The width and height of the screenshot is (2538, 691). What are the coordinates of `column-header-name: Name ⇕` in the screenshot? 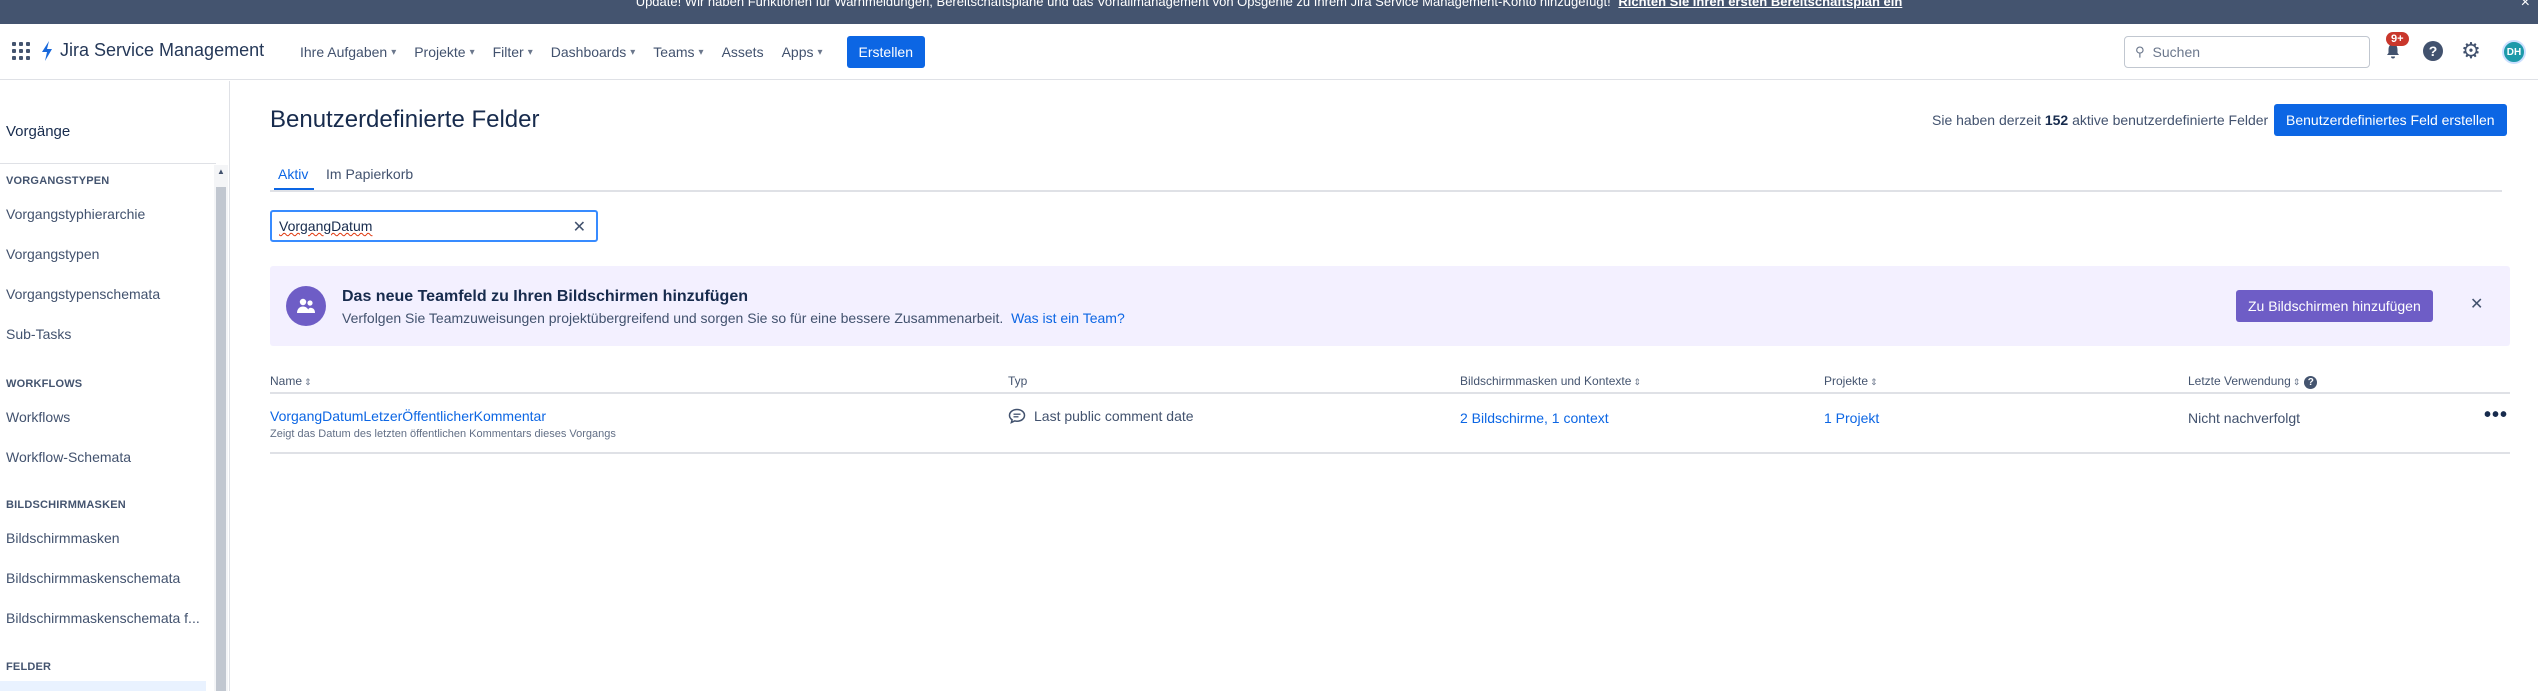 It's located at (291, 381).